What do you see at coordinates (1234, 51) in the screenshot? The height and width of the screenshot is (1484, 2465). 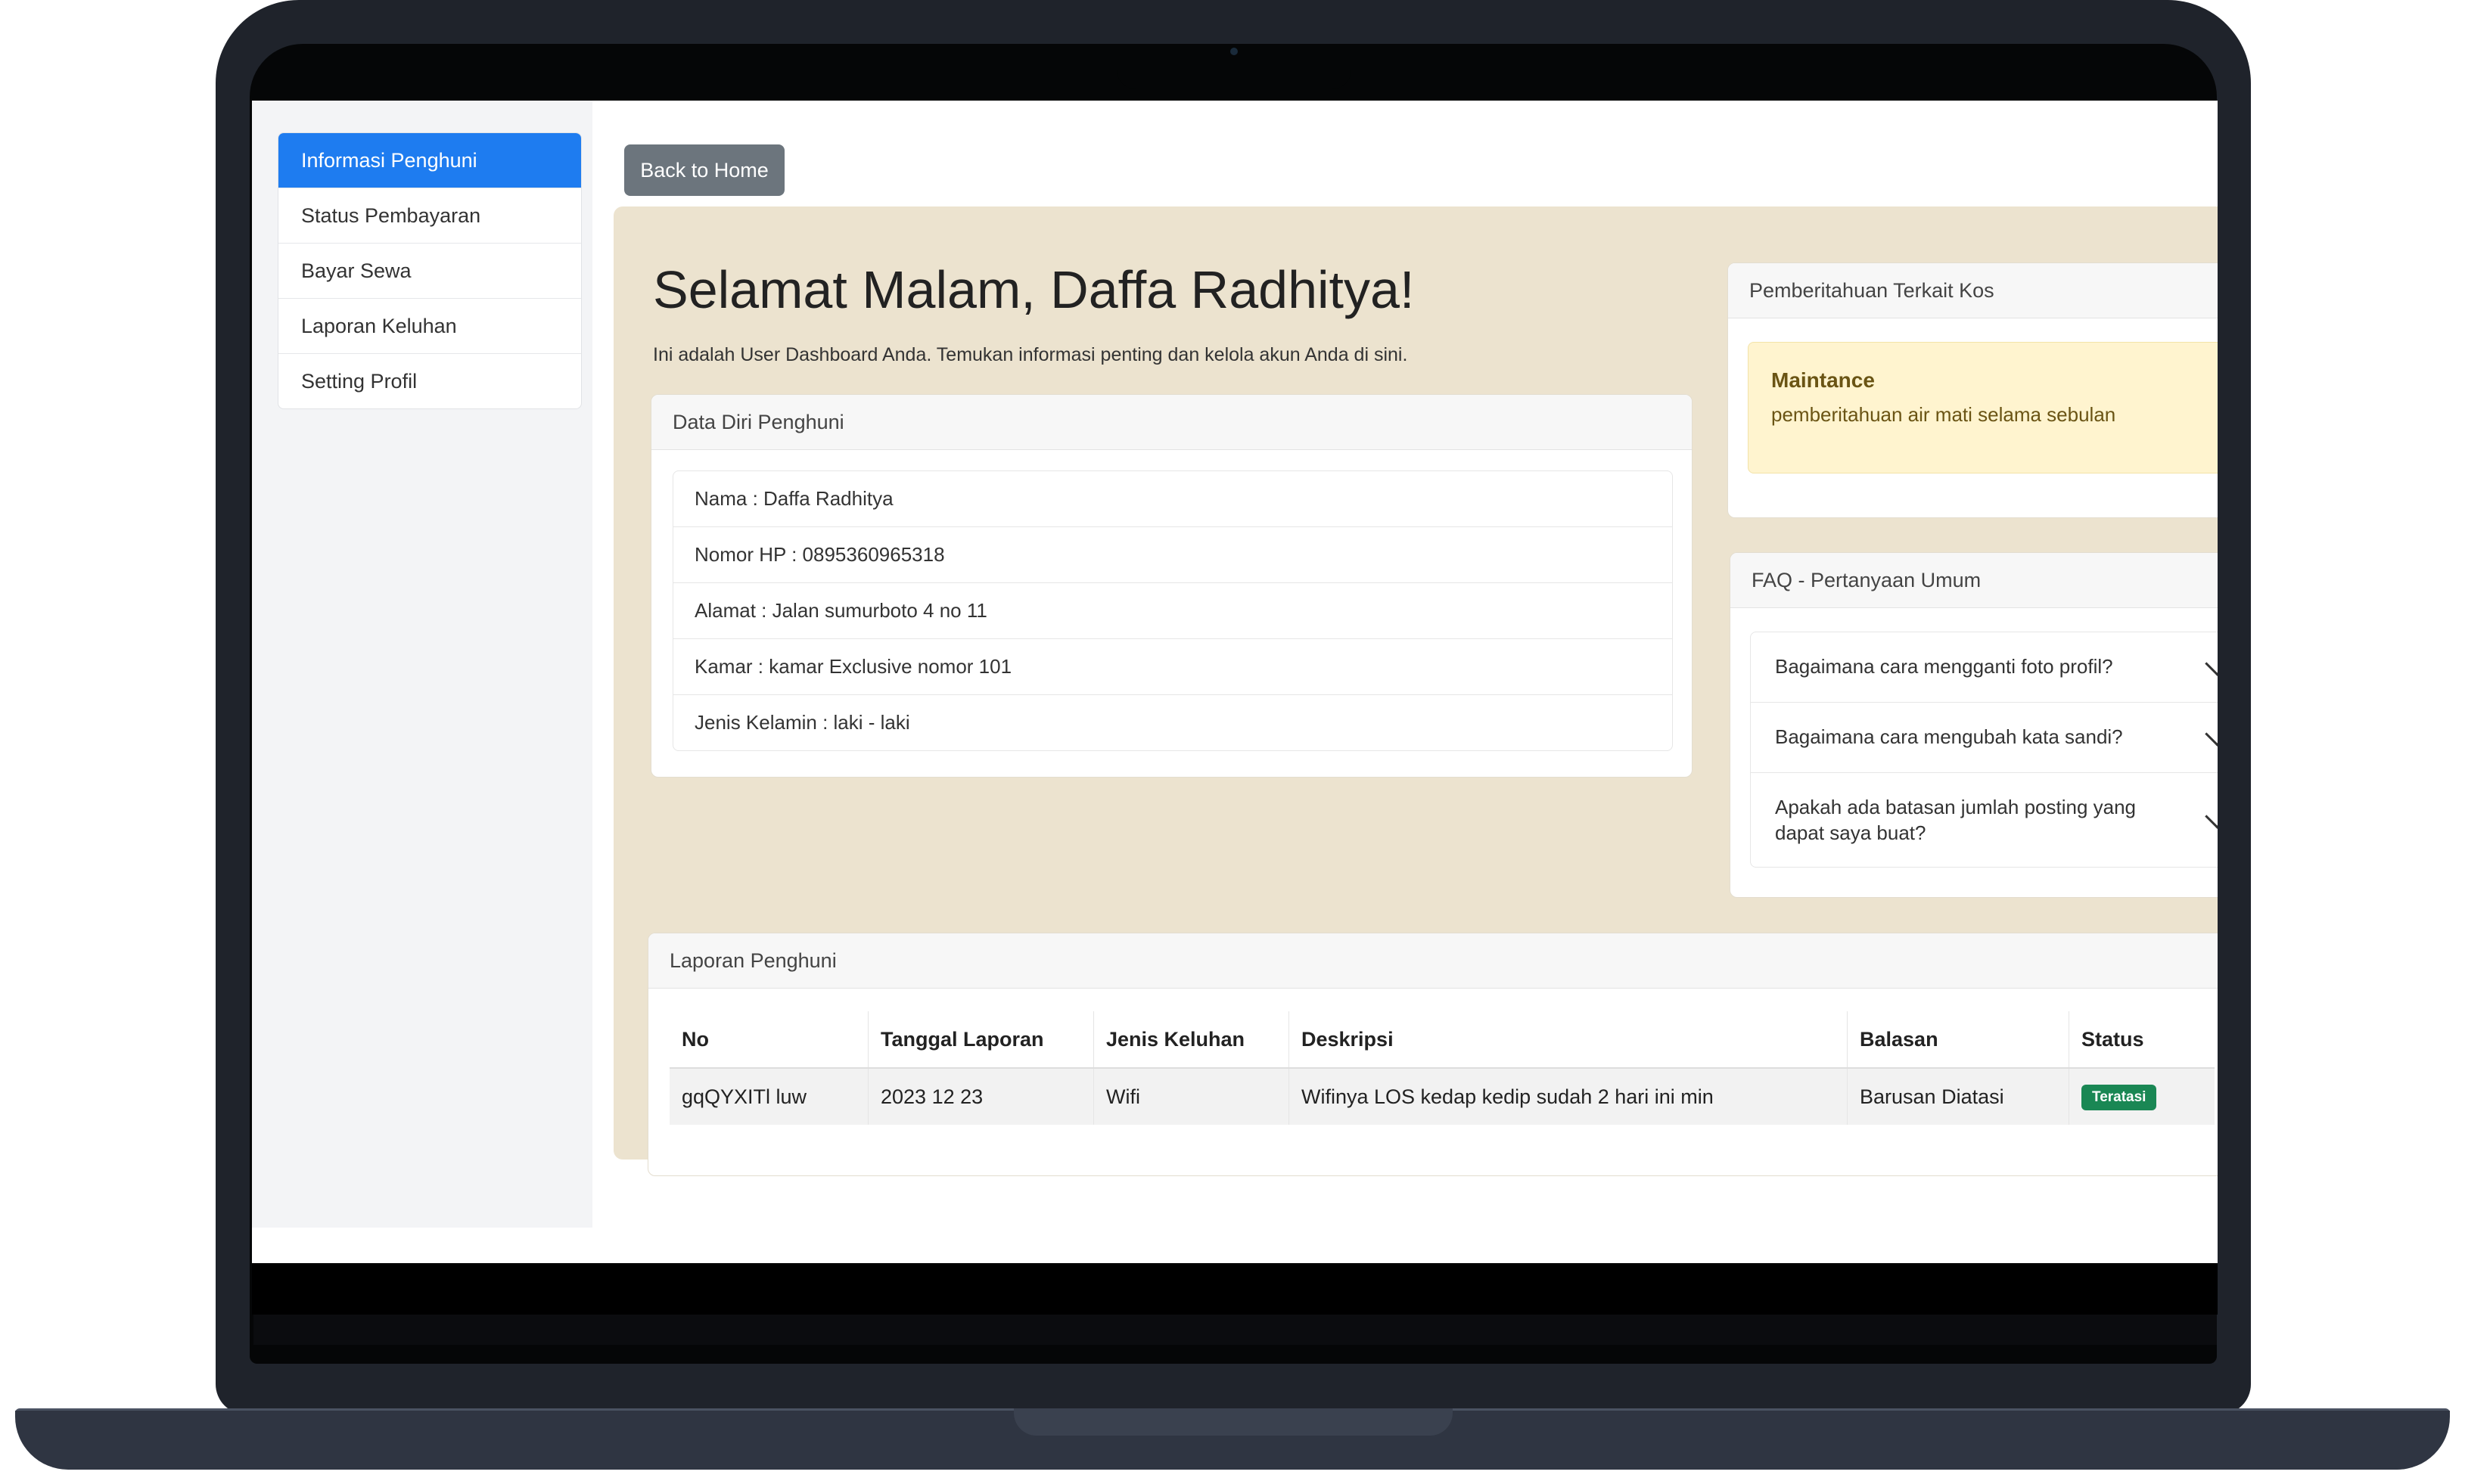 I see `camera-icon` at bounding box center [1234, 51].